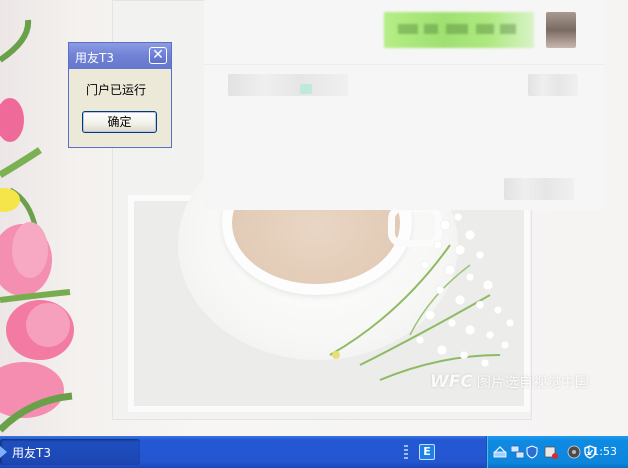  I want to click on yonyou-t3-dialog: 用友T3 ✕ 门户已运行 确定, so click(120, 95).